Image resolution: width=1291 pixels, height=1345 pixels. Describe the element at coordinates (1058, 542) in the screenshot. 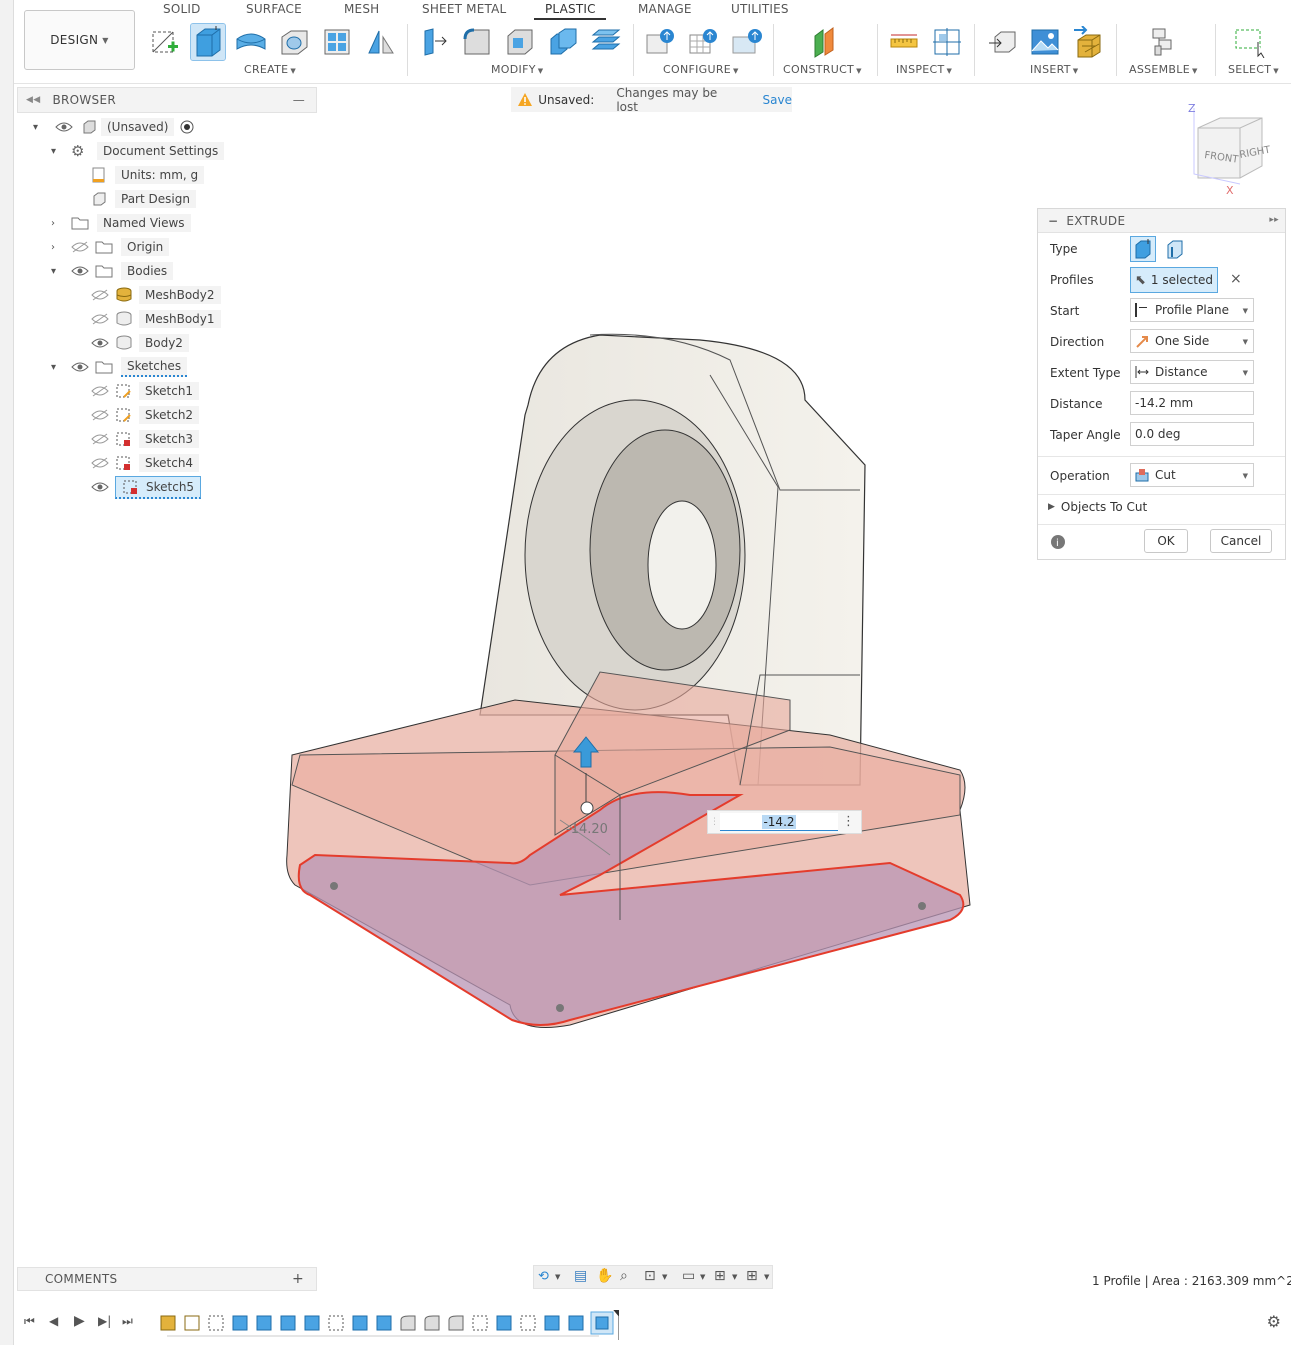

I see `info-icon: i` at that location.